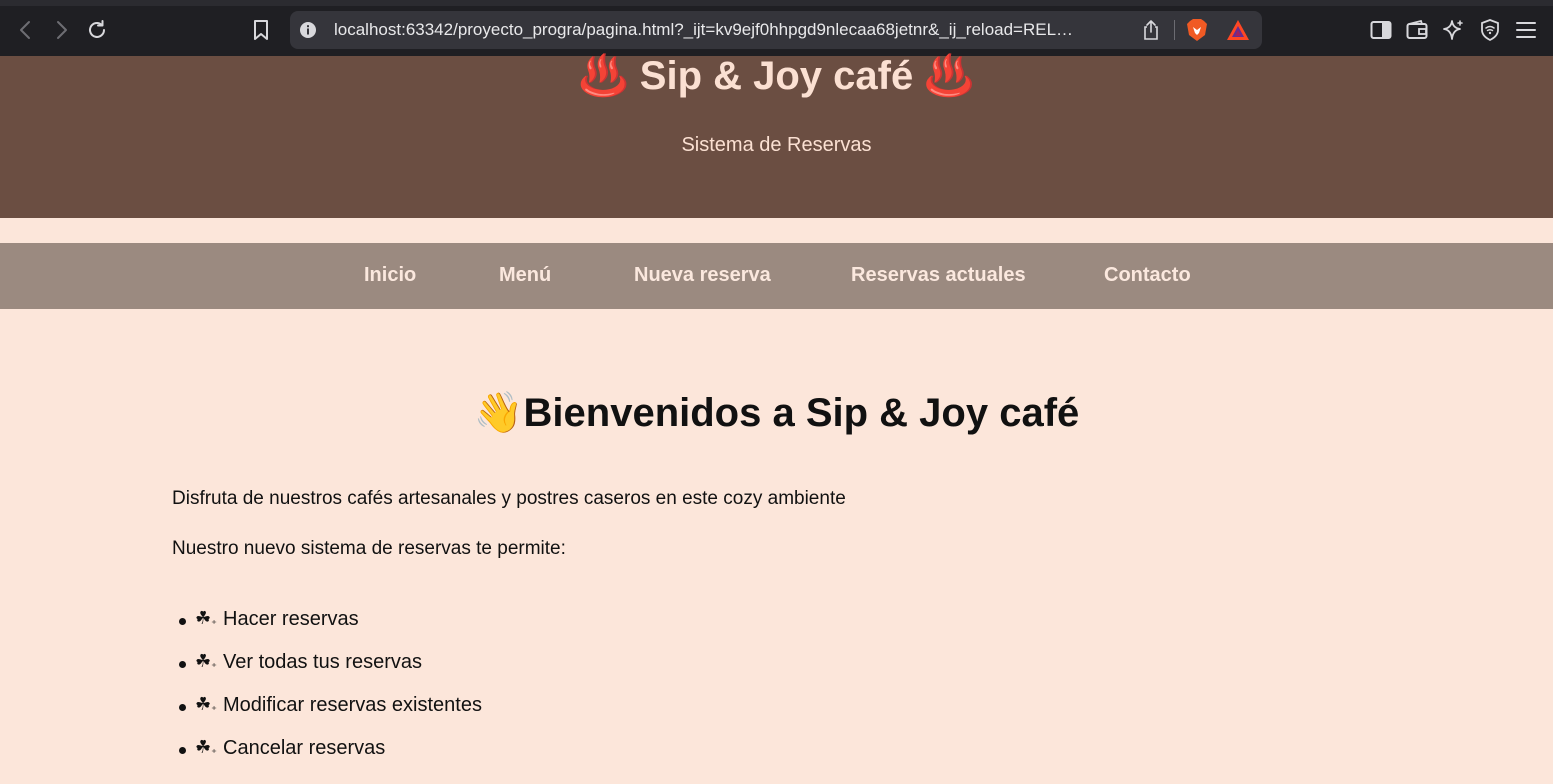  Describe the element at coordinates (525, 275) in the screenshot. I see `nav-item-menu: Menú` at that location.